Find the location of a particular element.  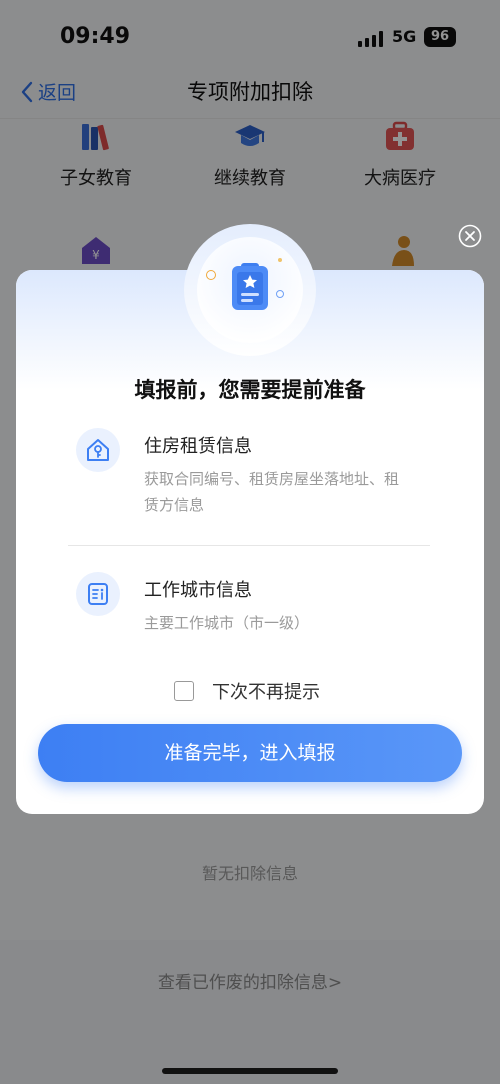

dont-show-again-checkbox is located at coordinates (184, 691).